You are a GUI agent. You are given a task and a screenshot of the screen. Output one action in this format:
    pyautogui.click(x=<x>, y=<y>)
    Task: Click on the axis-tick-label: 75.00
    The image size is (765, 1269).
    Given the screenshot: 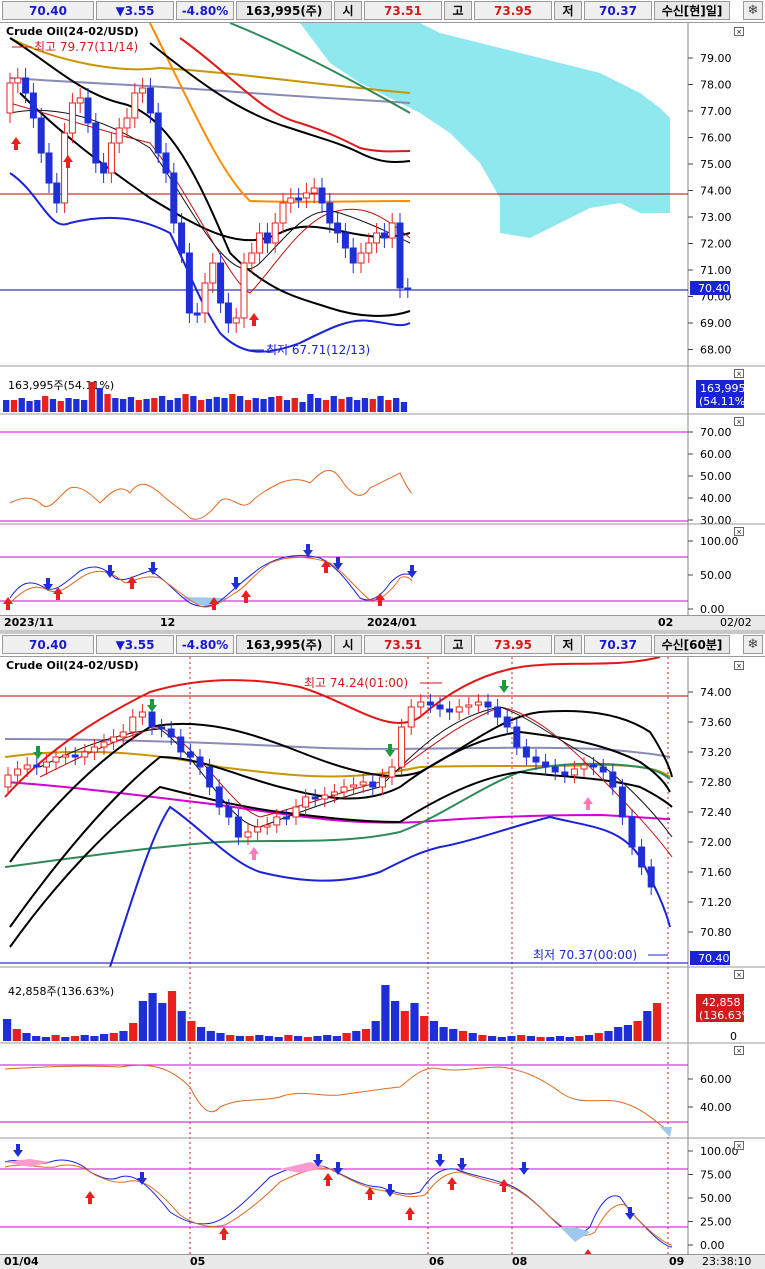 What is the action you would take?
    pyautogui.click(x=716, y=164)
    